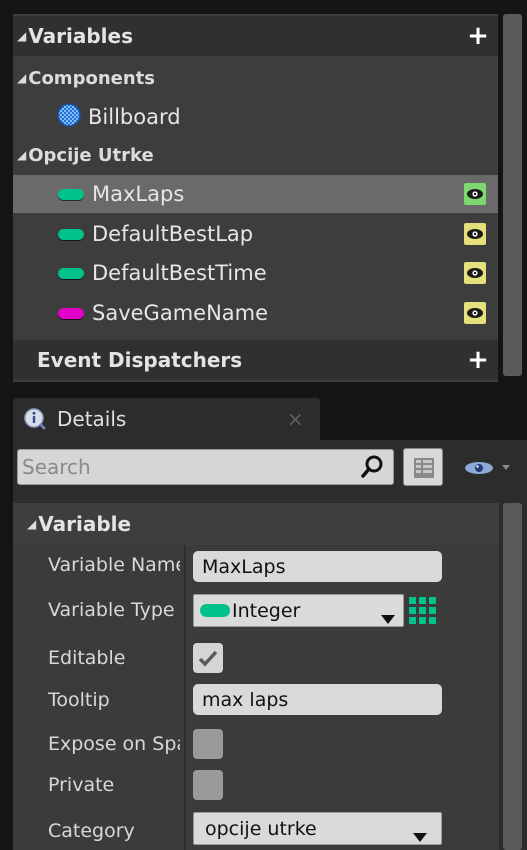 This screenshot has width=527, height=850. What do you see at coordinates (179, 273) in the screenshot?
I see `variable-label: DefaultBestTime` at bounding box center [179, 273].